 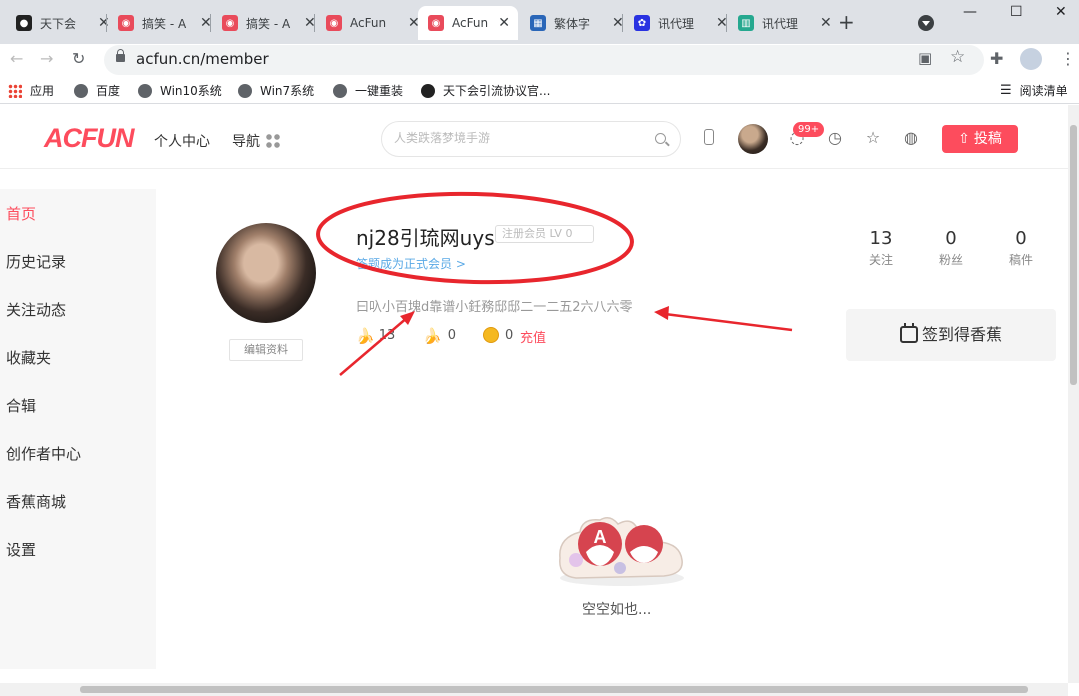 What do you see at coordinates (24, 23) in the screenshot?
I see `penguin-favicon-icon: ●` at bounding box center [24, 23].